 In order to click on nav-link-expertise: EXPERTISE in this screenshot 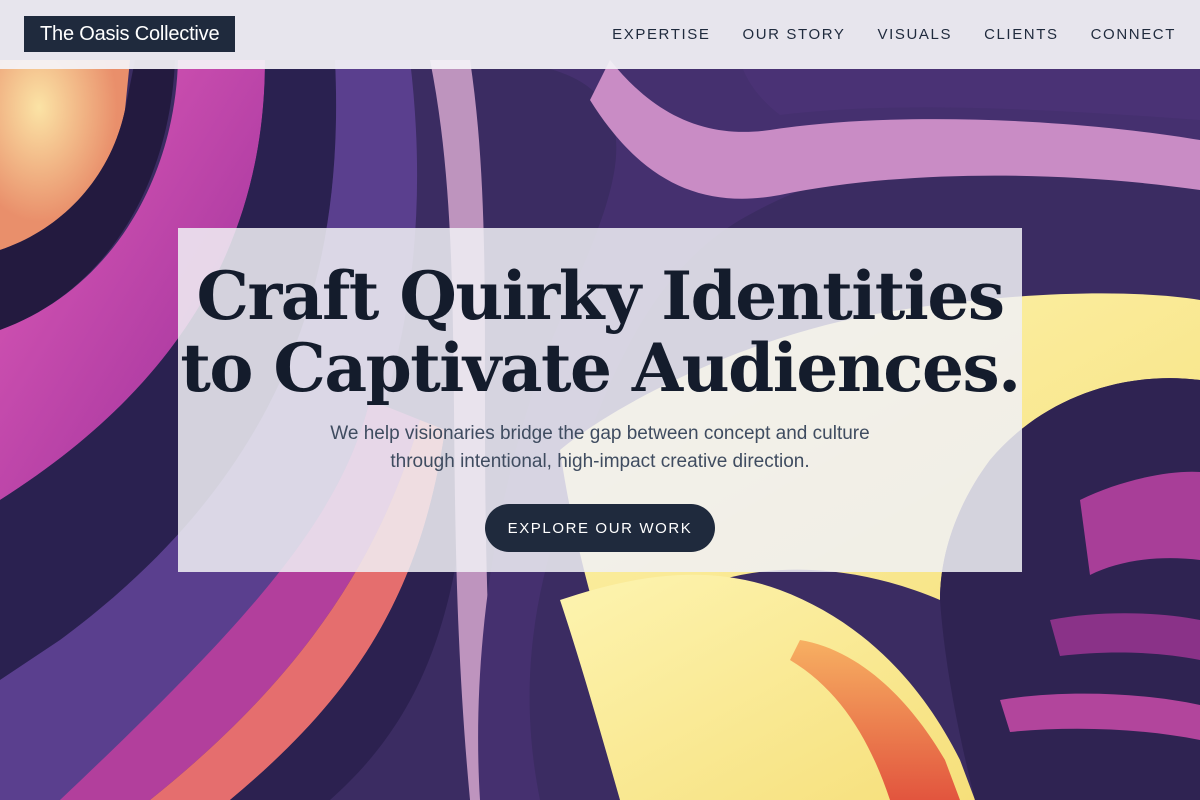, I will do `click(661, 34)`.